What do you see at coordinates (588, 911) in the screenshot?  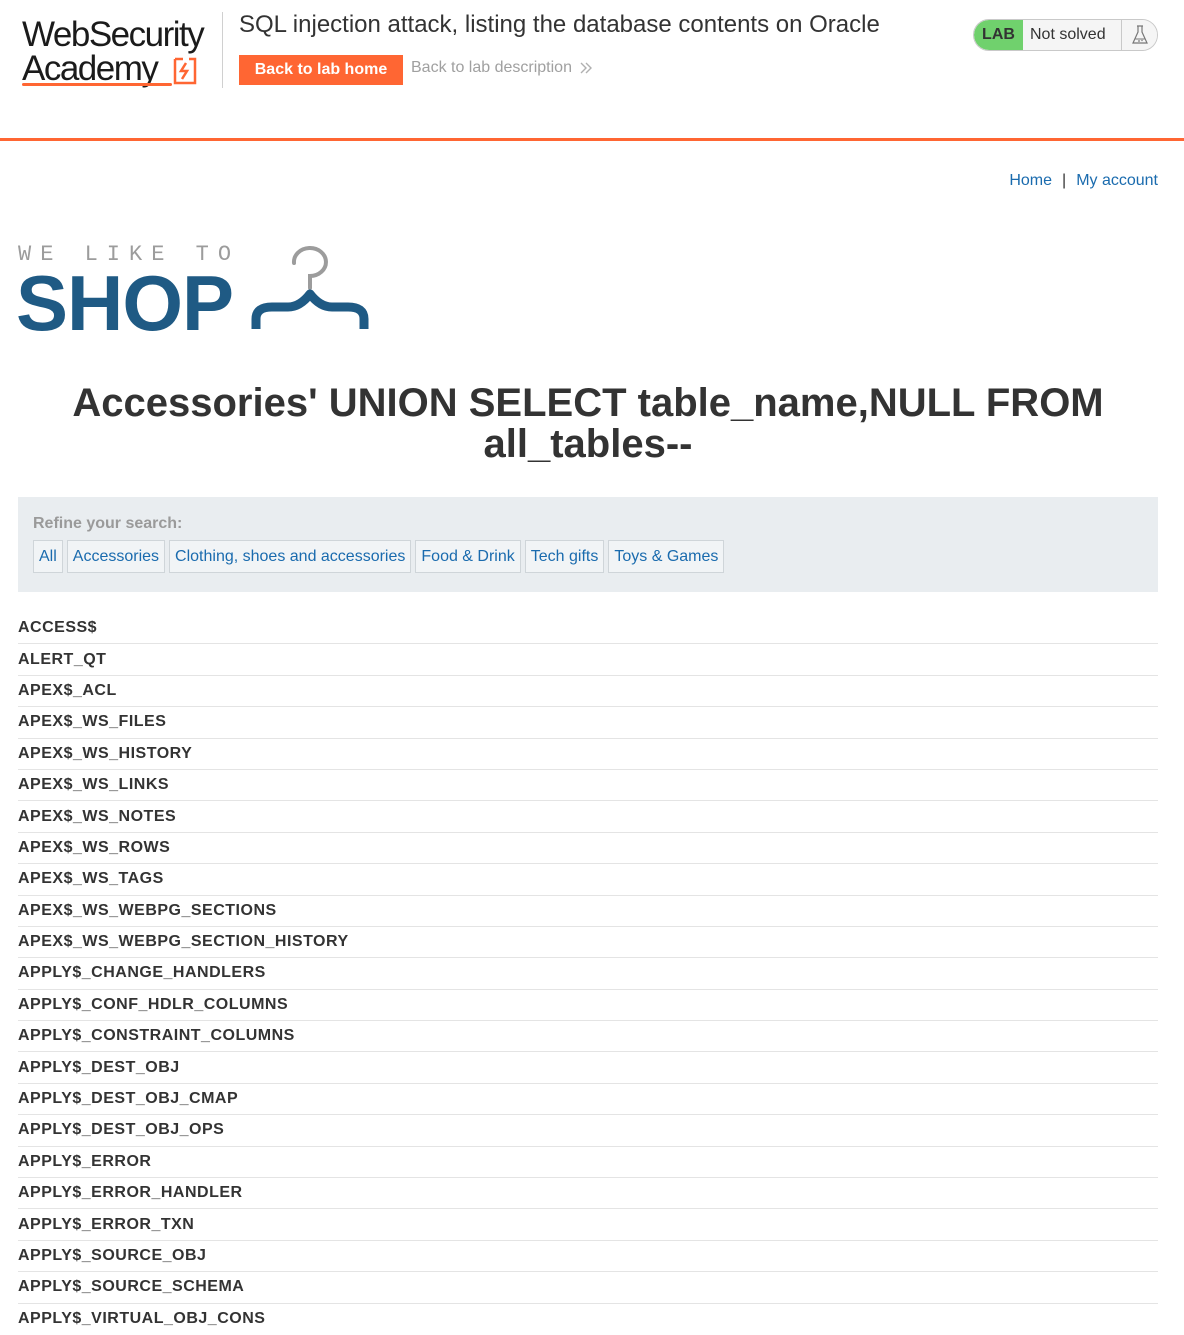 I see `table-row: APEX$_WS_WEBPG_SECTIONS` at bounding box center [588, 911].